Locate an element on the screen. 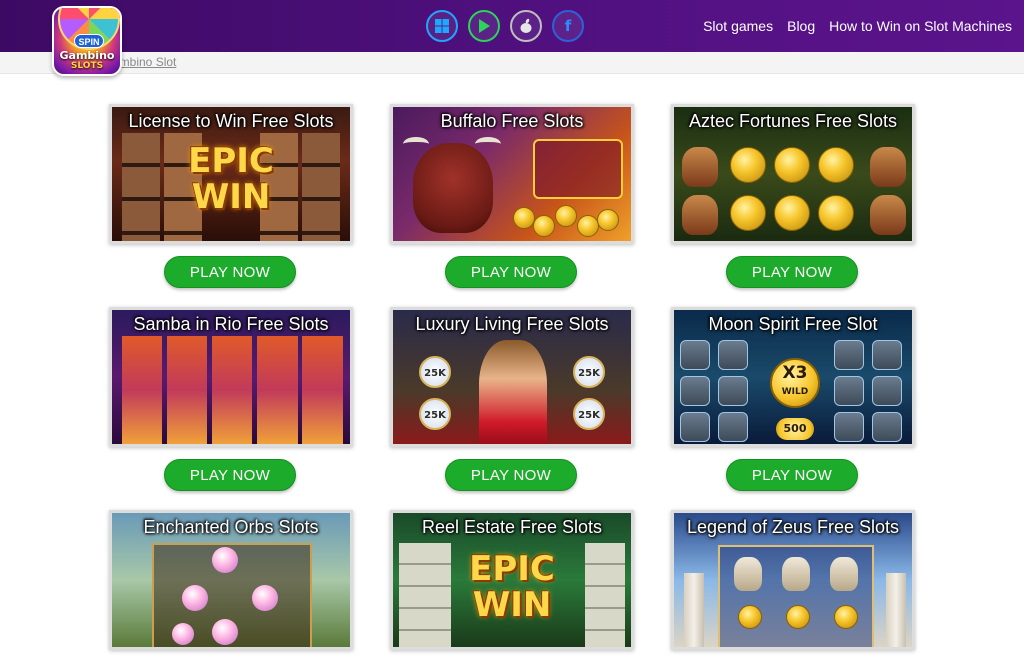 This screenshot has height=655, width=1024. game-tile-aztec-fortunes: Aztec Fortunes Free Slots PLAY NOW is located at coordinates (793, 196).